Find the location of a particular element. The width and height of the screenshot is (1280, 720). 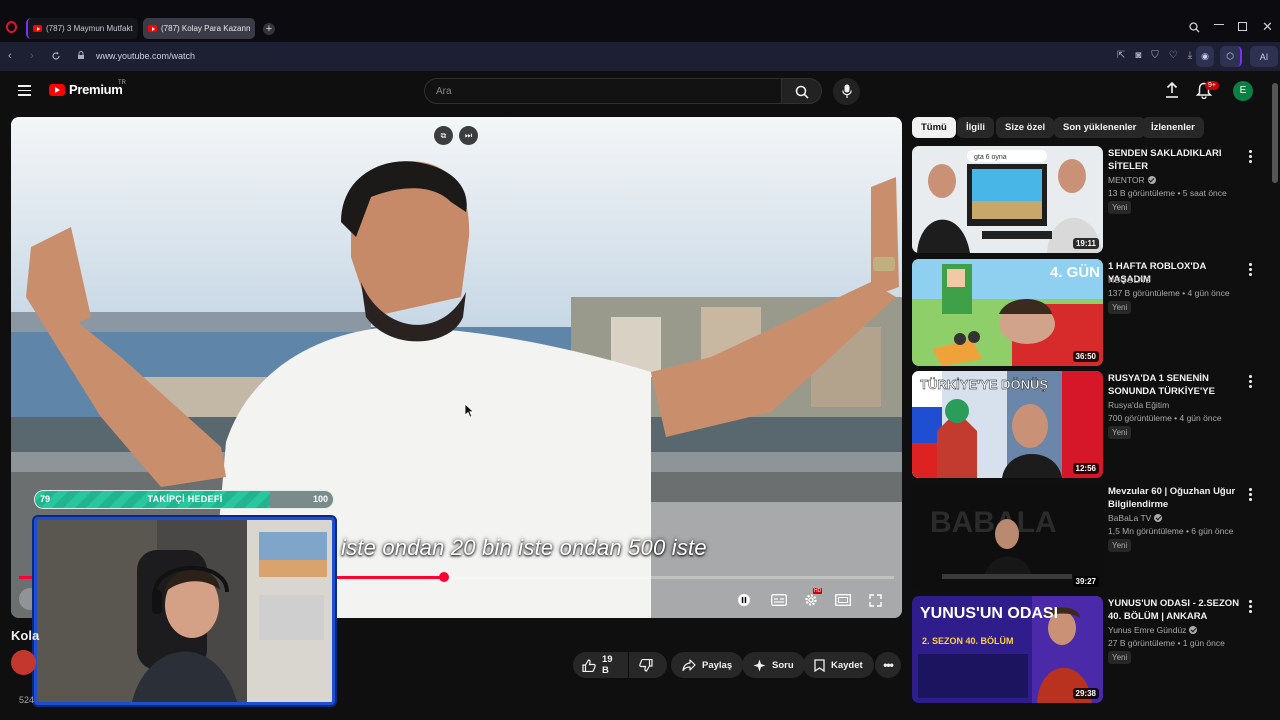

channel-name: MENTOR is located at coordinates (1132, 180).